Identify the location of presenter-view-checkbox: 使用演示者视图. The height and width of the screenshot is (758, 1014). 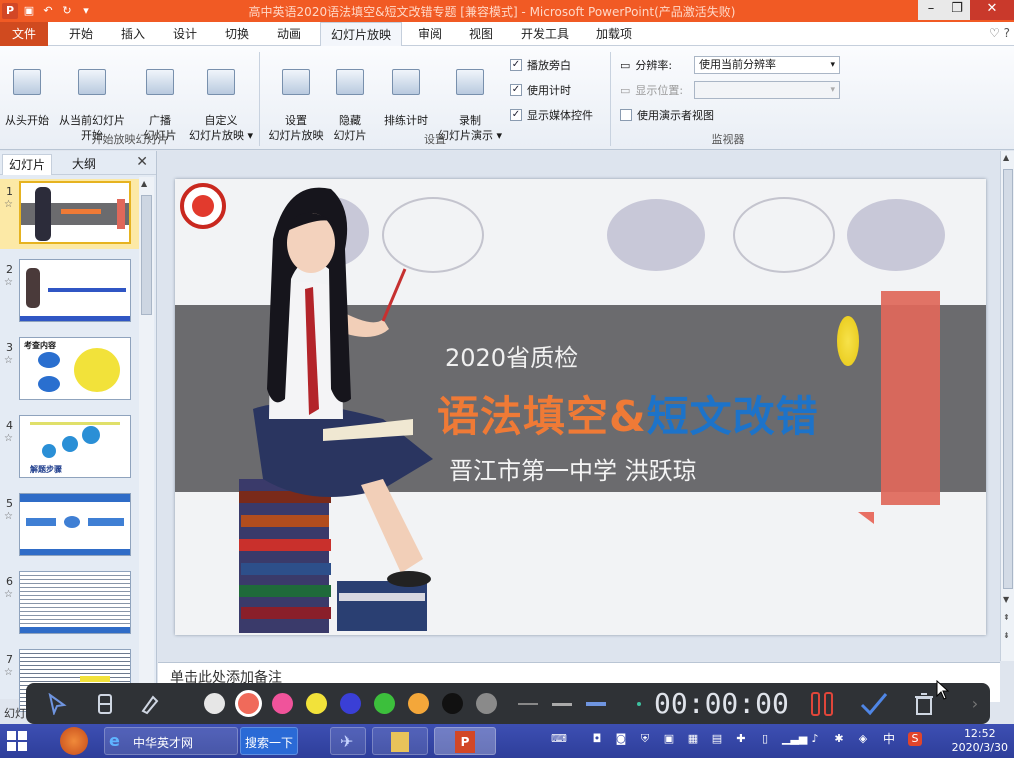
(667, 115).